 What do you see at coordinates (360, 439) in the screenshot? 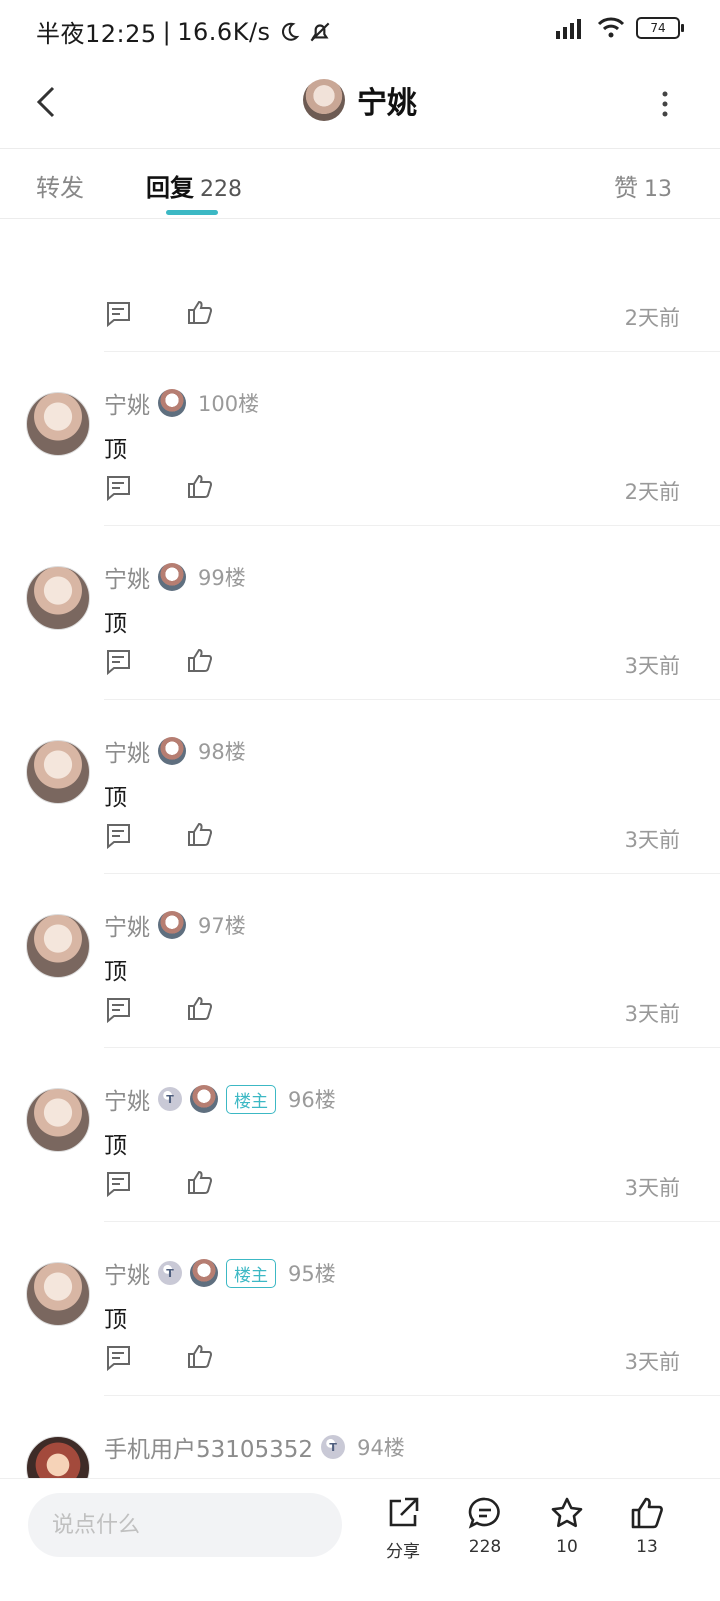
I see `list-item: 宁姚 100楼 顶 2天前` at bounding box center [360, 439].